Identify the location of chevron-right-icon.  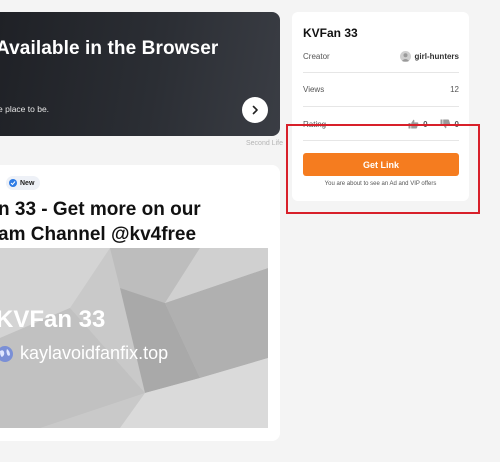
(255, 110).